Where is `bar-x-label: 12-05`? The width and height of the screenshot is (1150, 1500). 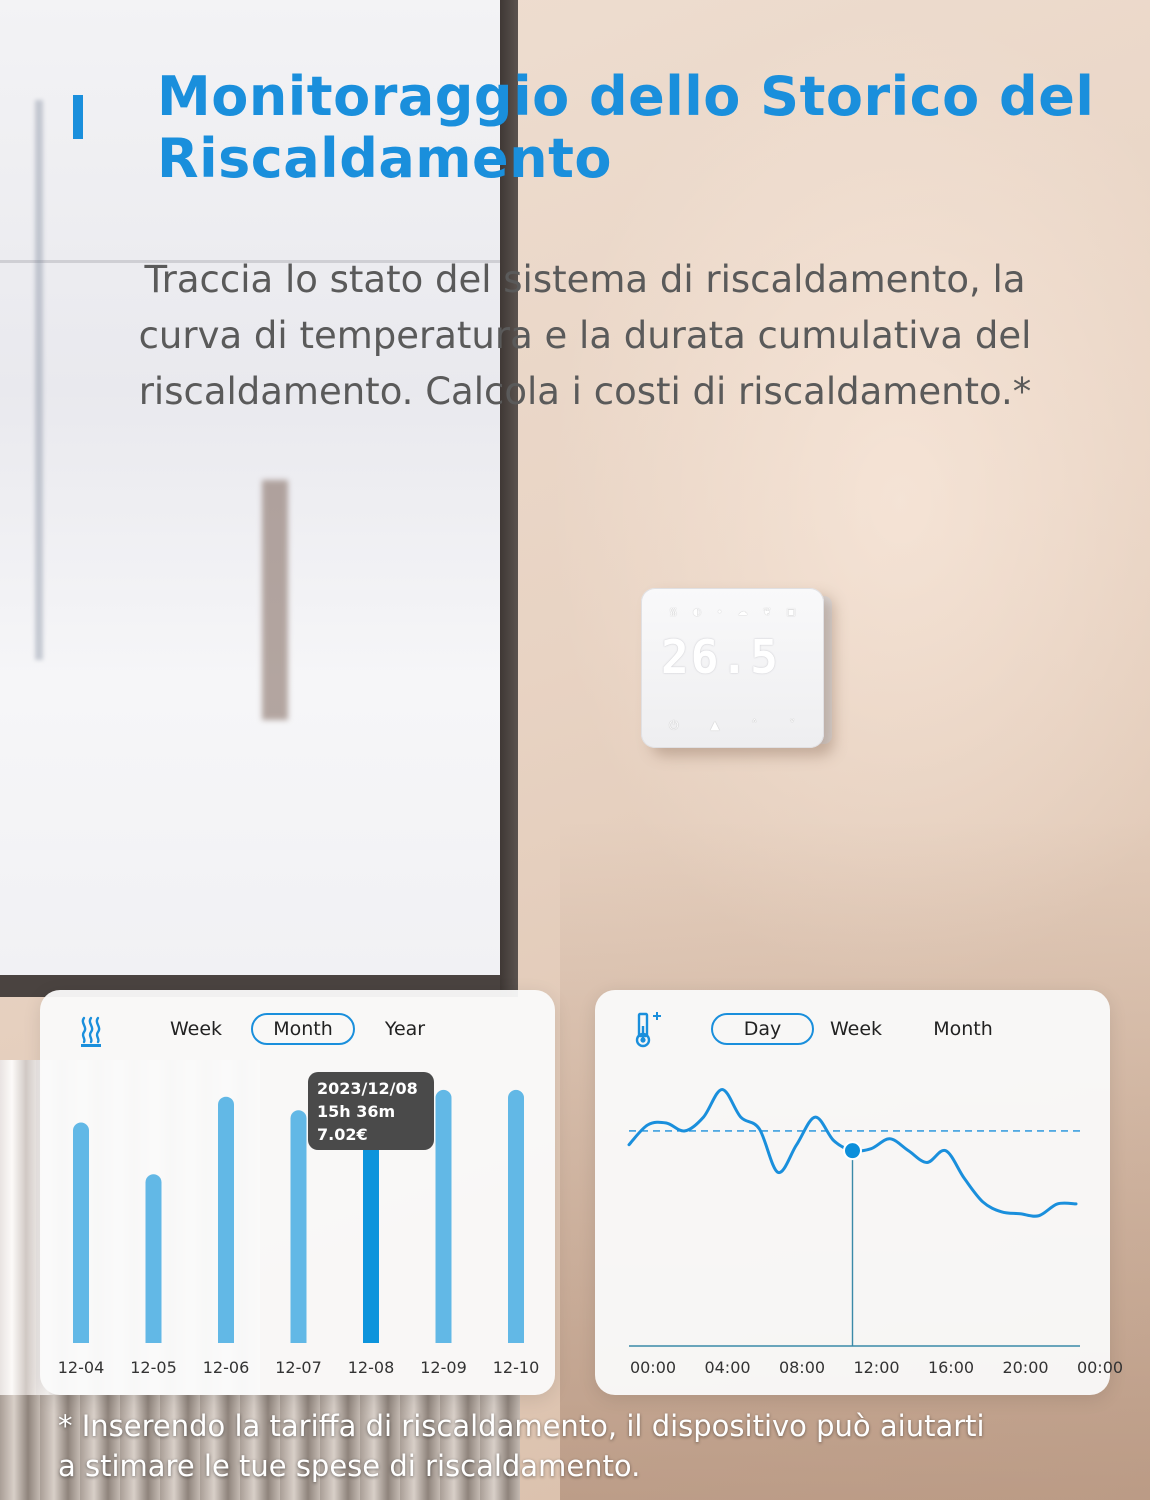
bar-x-label: 12-05 is located at coordinates (153, 1367).